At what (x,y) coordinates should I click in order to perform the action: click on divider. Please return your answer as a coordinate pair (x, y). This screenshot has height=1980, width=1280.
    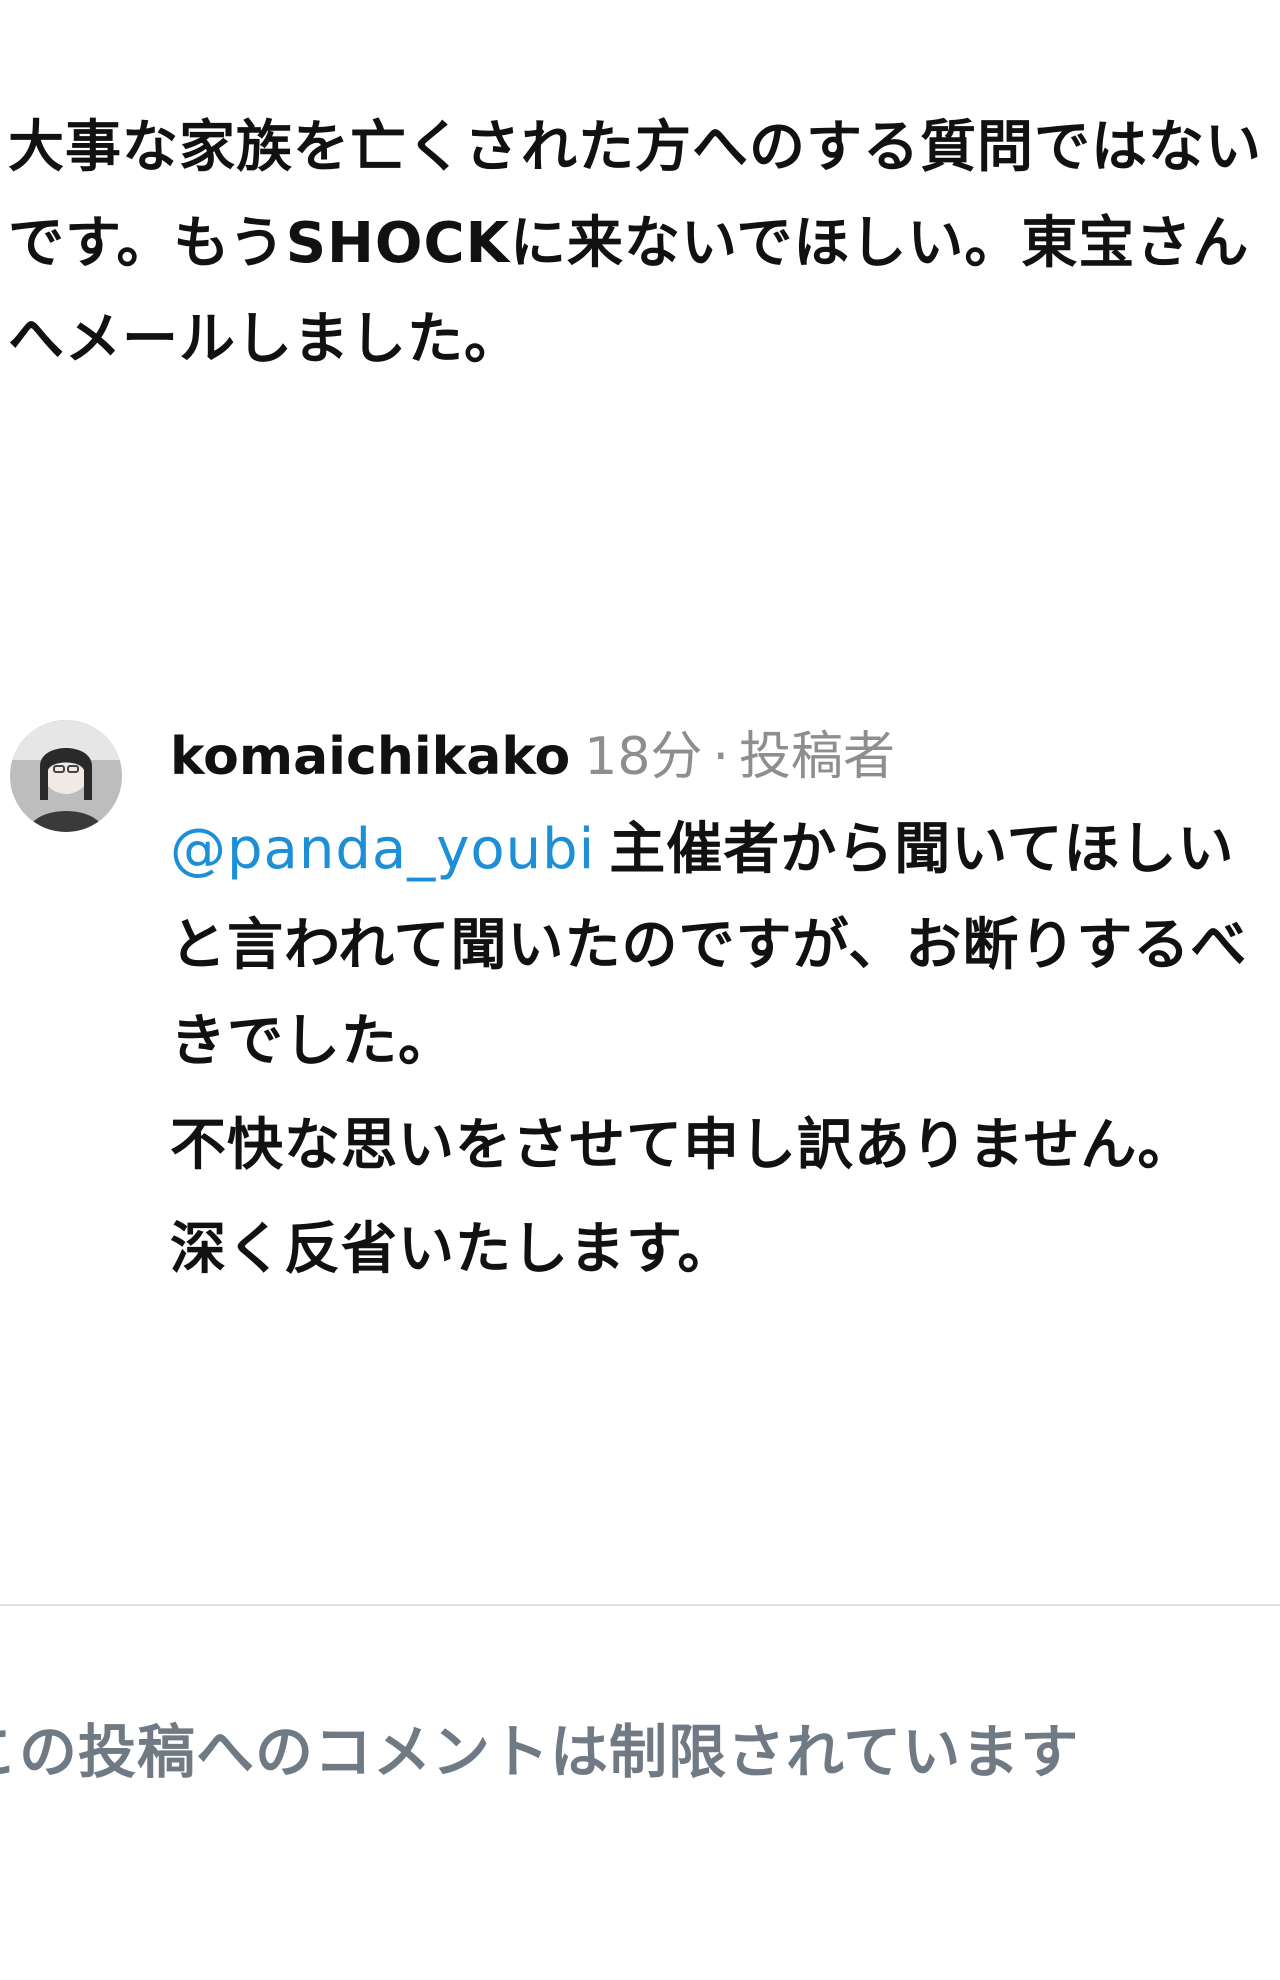
    Looking at the image, I should click on (640, 1605).